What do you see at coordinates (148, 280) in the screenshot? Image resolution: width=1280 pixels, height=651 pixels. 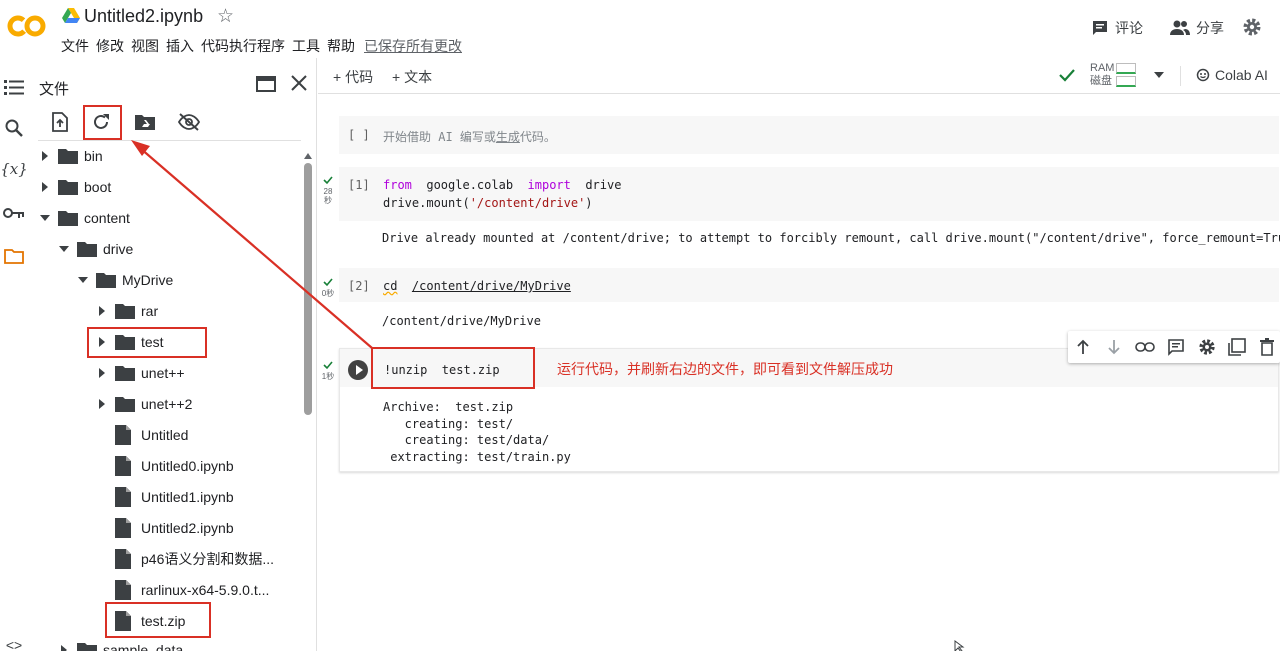 I see `tree-item-label: MyDrive` at bounding box center [148, 280].